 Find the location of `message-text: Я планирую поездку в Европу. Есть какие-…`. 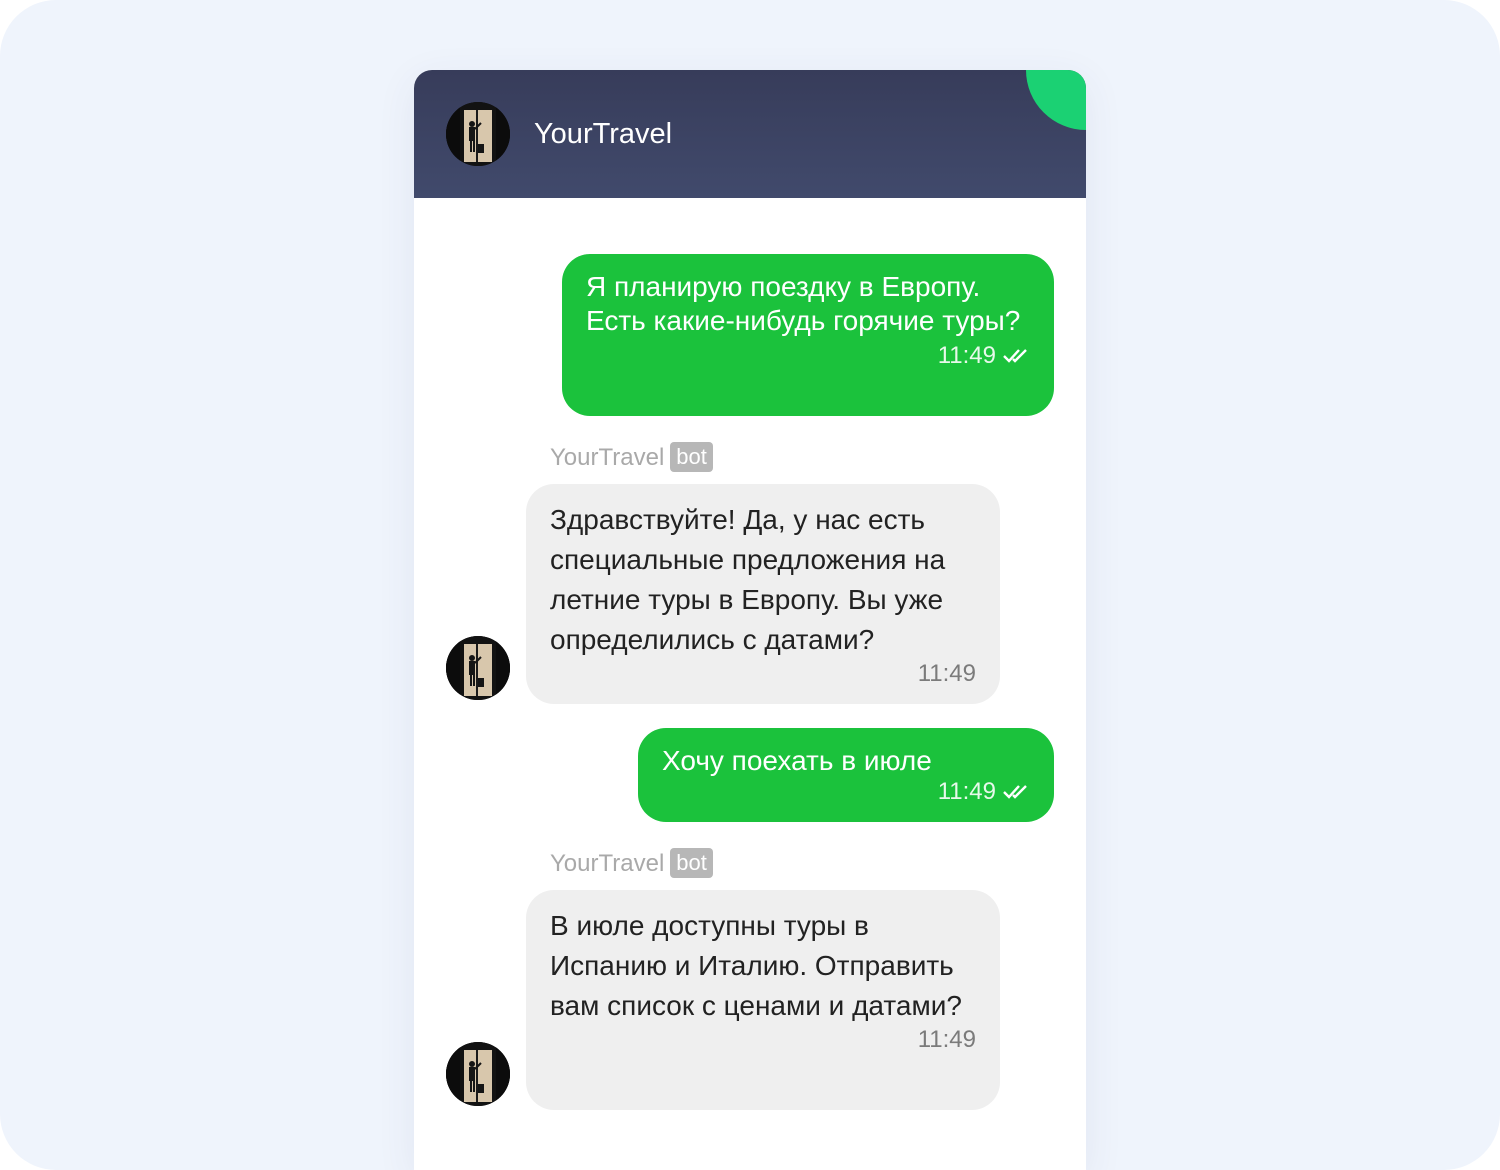

message-text: Я планирую поездку в Европу. Есть какие-… is located at coordinates (803, 303).